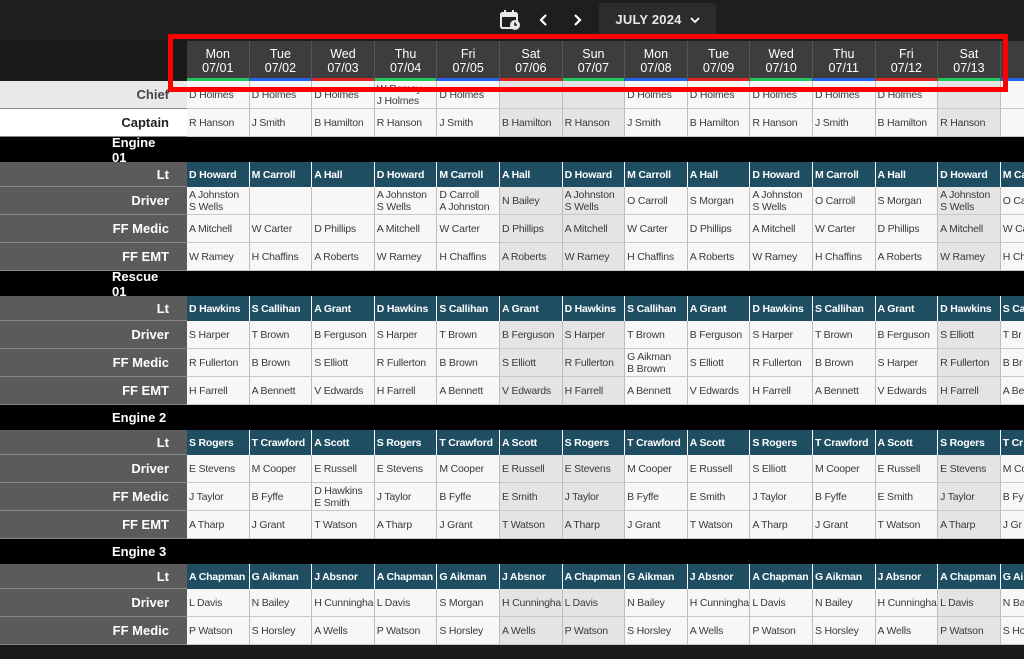 The image size is (1024, 659). What do you see at coordinates (656, 61) in the screenshot?
I see `day-header: Mon 07/08` at bounding box center [656, 61].